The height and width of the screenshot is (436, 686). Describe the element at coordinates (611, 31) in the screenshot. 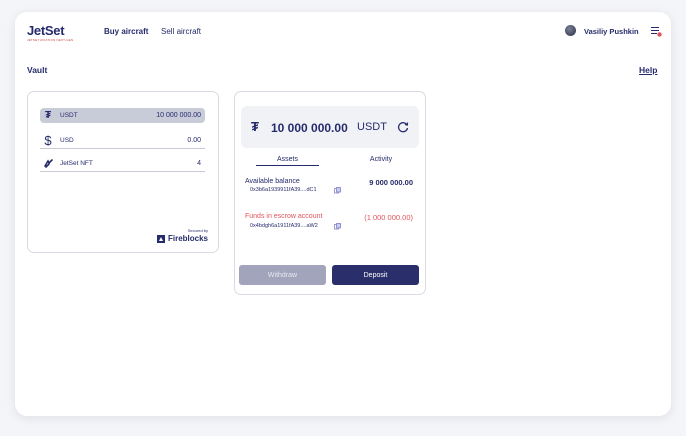

I see `user-name: Vasiliy Pushkin` at that location.